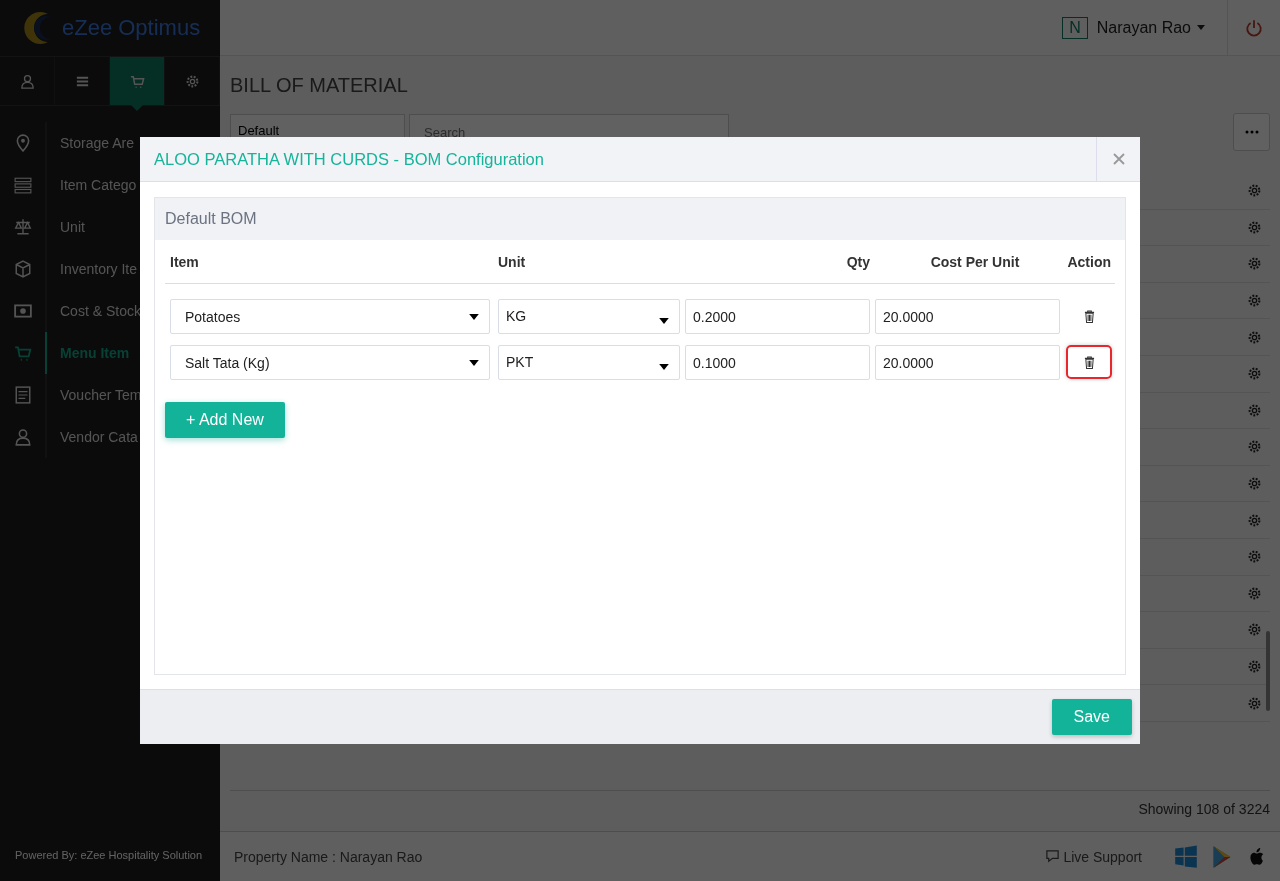 This screenshot has height=881, width=1280. Describe the element at coordinates (1093, 856) in the screenshot. I see `live-support-link: Live Support` at that location.